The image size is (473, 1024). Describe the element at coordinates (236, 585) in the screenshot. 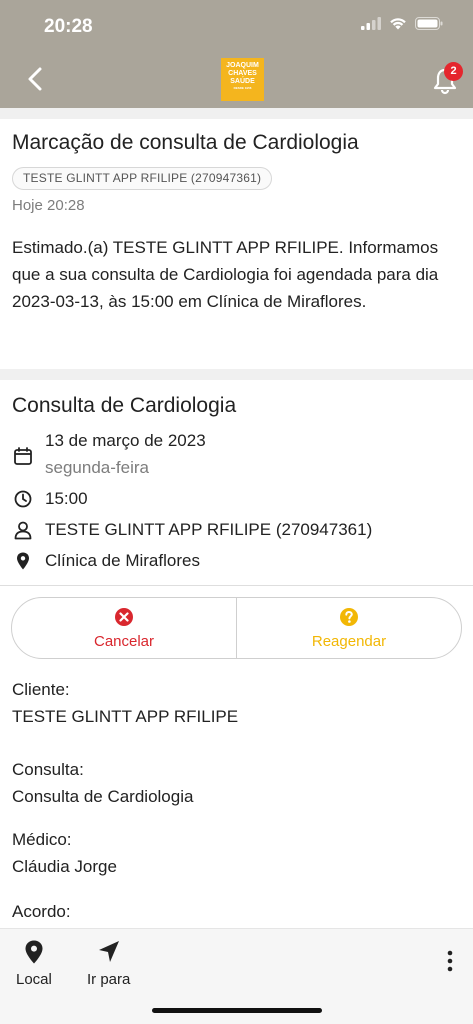

I see `divider` at that location.